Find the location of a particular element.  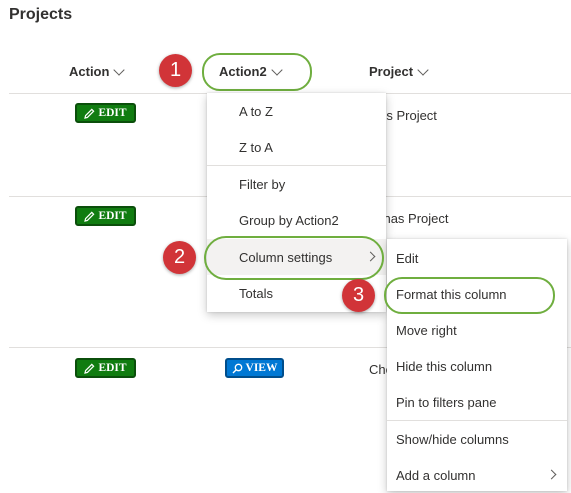

column-settings-highlight-ring is located at coordinates (294, 258).